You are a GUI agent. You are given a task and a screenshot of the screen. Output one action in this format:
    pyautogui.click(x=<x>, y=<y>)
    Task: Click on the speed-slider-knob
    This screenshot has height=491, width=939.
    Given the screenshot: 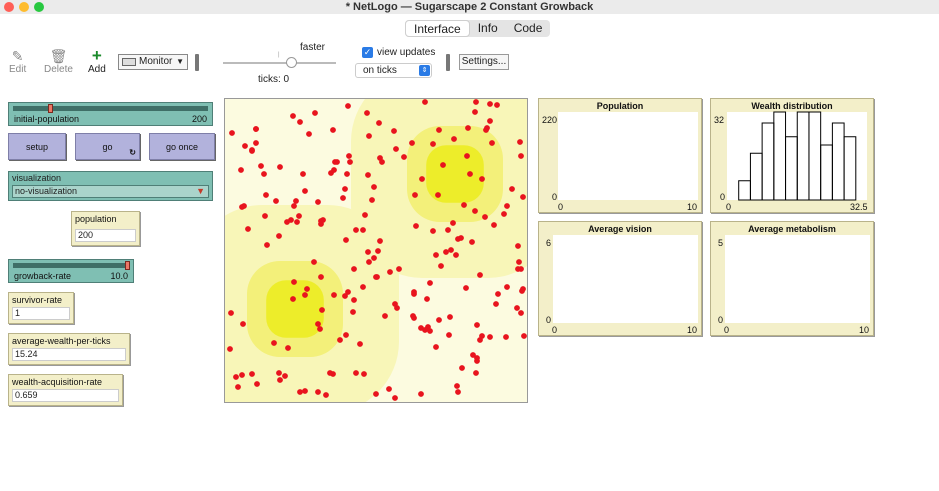 What is the action you would take?
    pyautogui.click(x=291, y=62)
    